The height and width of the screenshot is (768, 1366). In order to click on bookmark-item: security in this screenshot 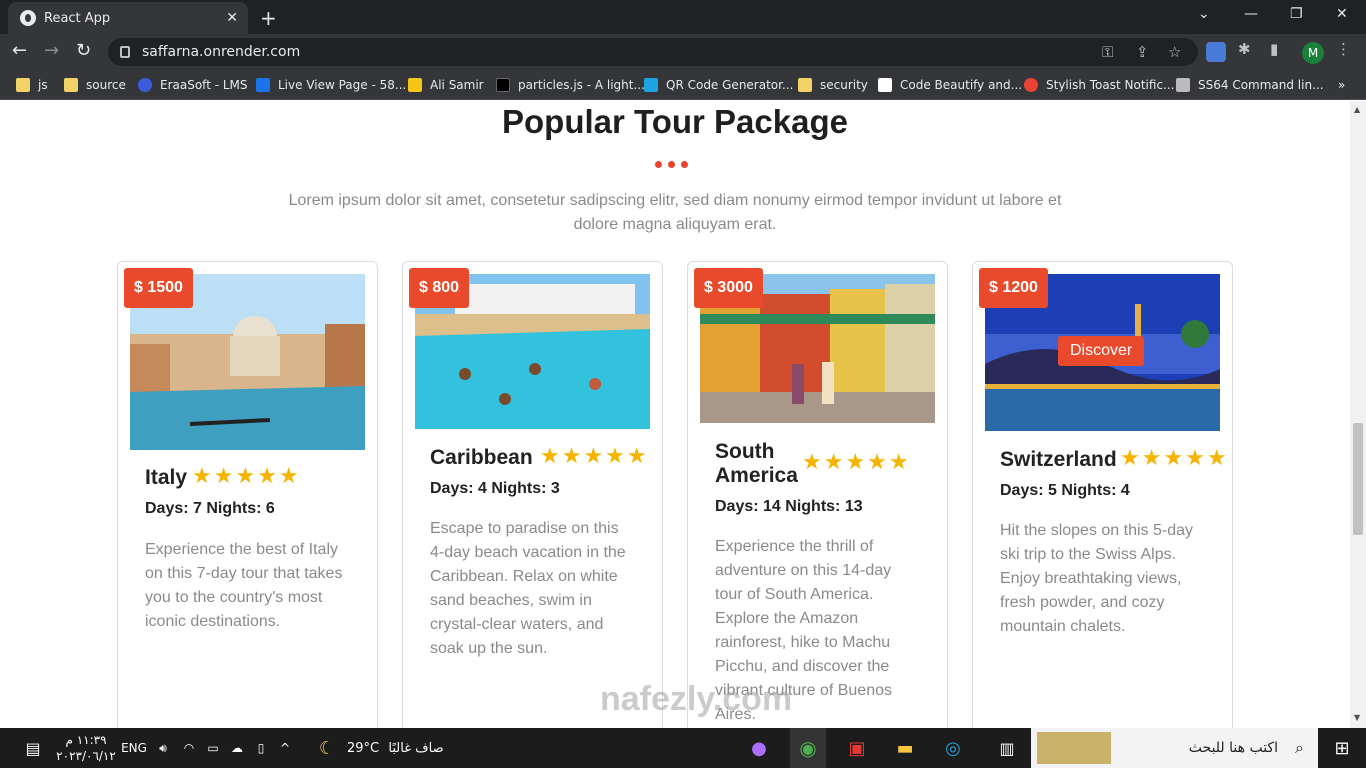, I will do `click(833, 85)`.